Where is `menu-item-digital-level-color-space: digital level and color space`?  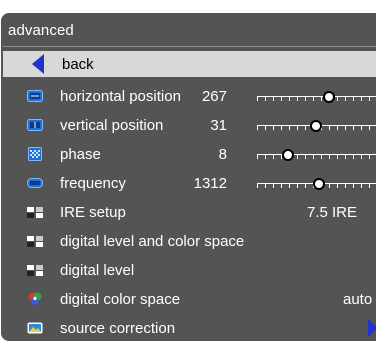
menu-item-digital-level-color-space: digital level and color space is located at coordinates (188, 241).